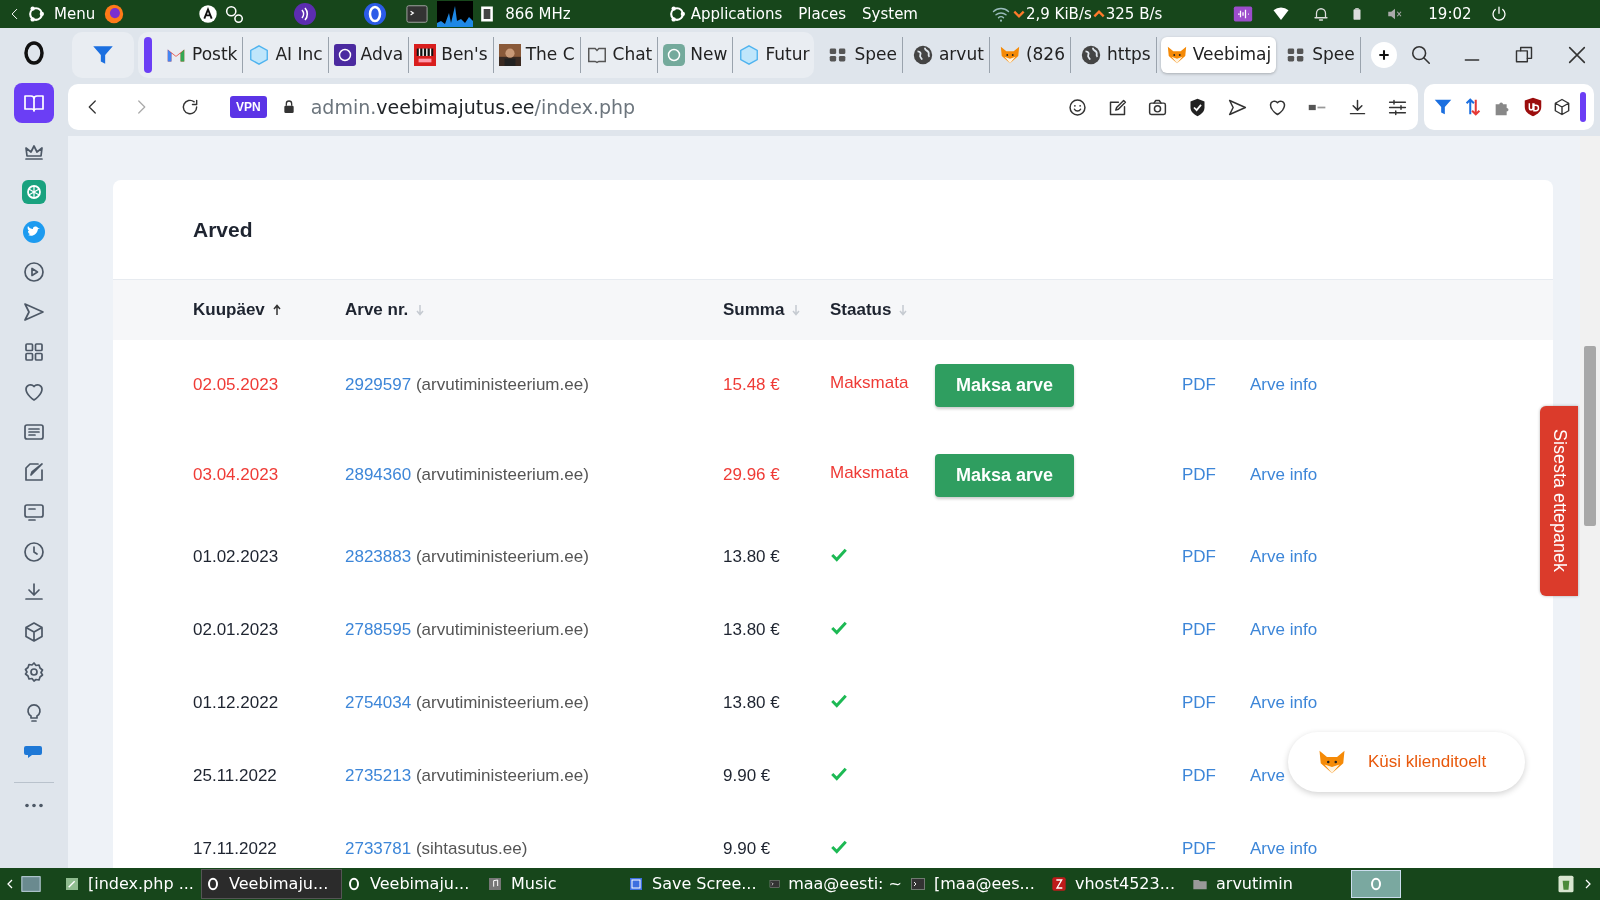 The image size is (1600, 900). I want to click on browser-tab: (826, so click(1032, 55).